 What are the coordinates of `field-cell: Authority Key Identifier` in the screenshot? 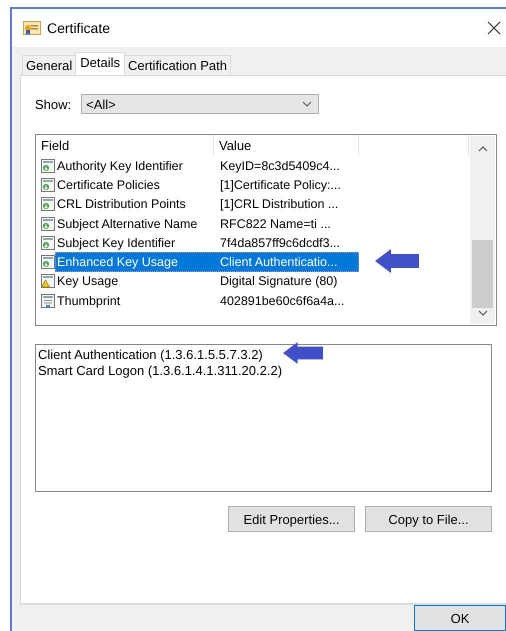 It's located at (135, 165).